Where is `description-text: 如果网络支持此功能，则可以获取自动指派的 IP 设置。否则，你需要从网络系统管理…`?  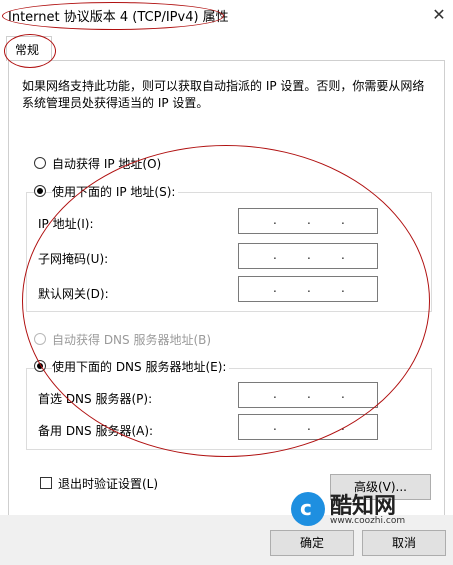
description-text: 如果网络支持此功能，则可以获取自动指派的 IP 设置。否则，你需要从网络系统管理… is located at coordinates (223, 94).